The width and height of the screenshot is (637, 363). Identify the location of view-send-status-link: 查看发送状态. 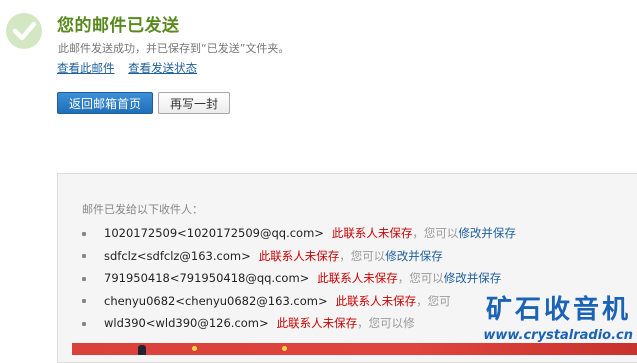
(162, 68).